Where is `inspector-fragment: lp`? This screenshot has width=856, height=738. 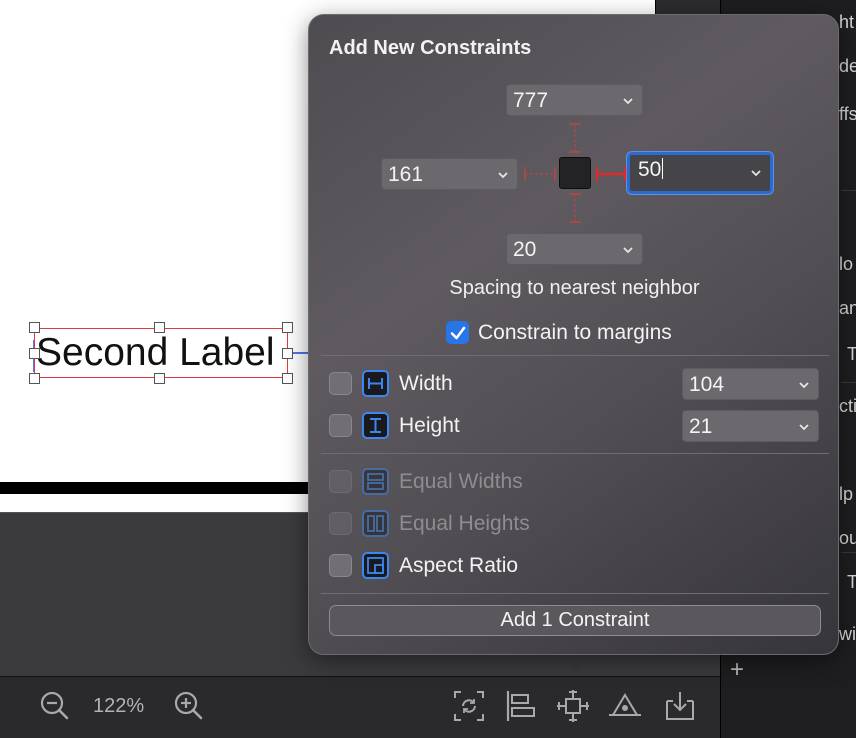 inspector-fragment: lp is located at coordinates (846, 494).